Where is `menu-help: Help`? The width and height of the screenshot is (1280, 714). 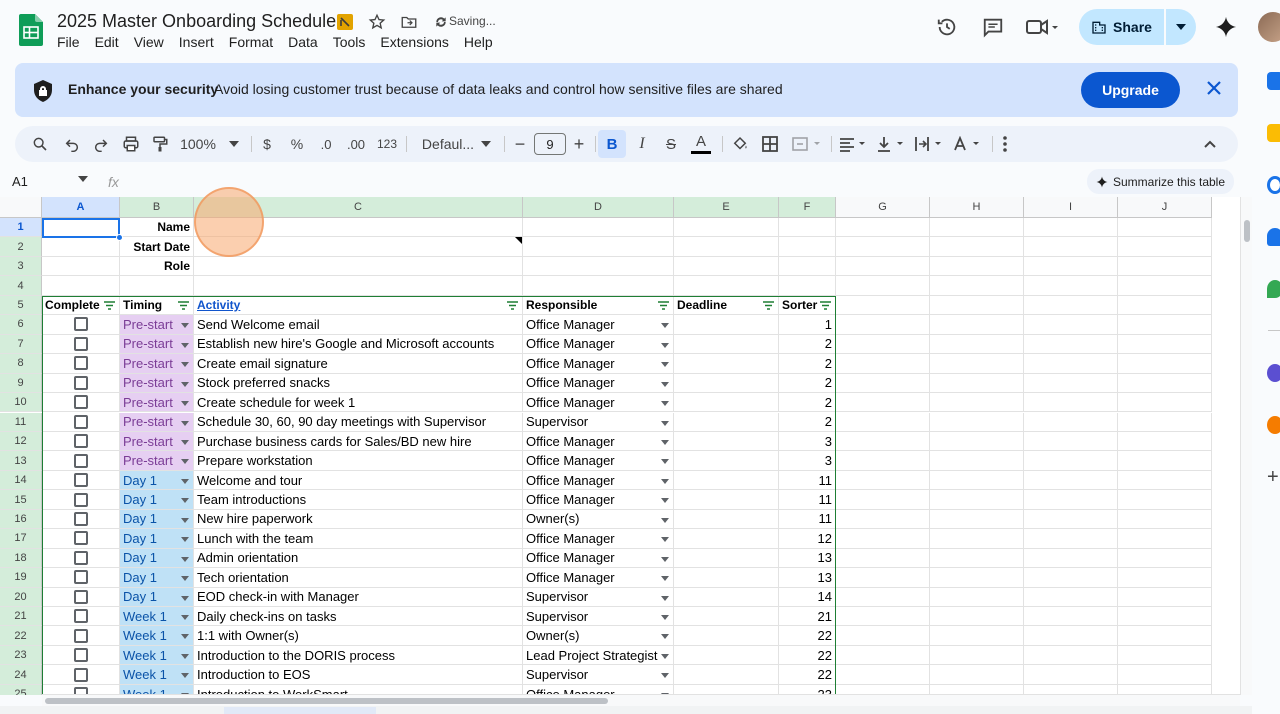 menu-help: Help is located at coordinates (482, 42).